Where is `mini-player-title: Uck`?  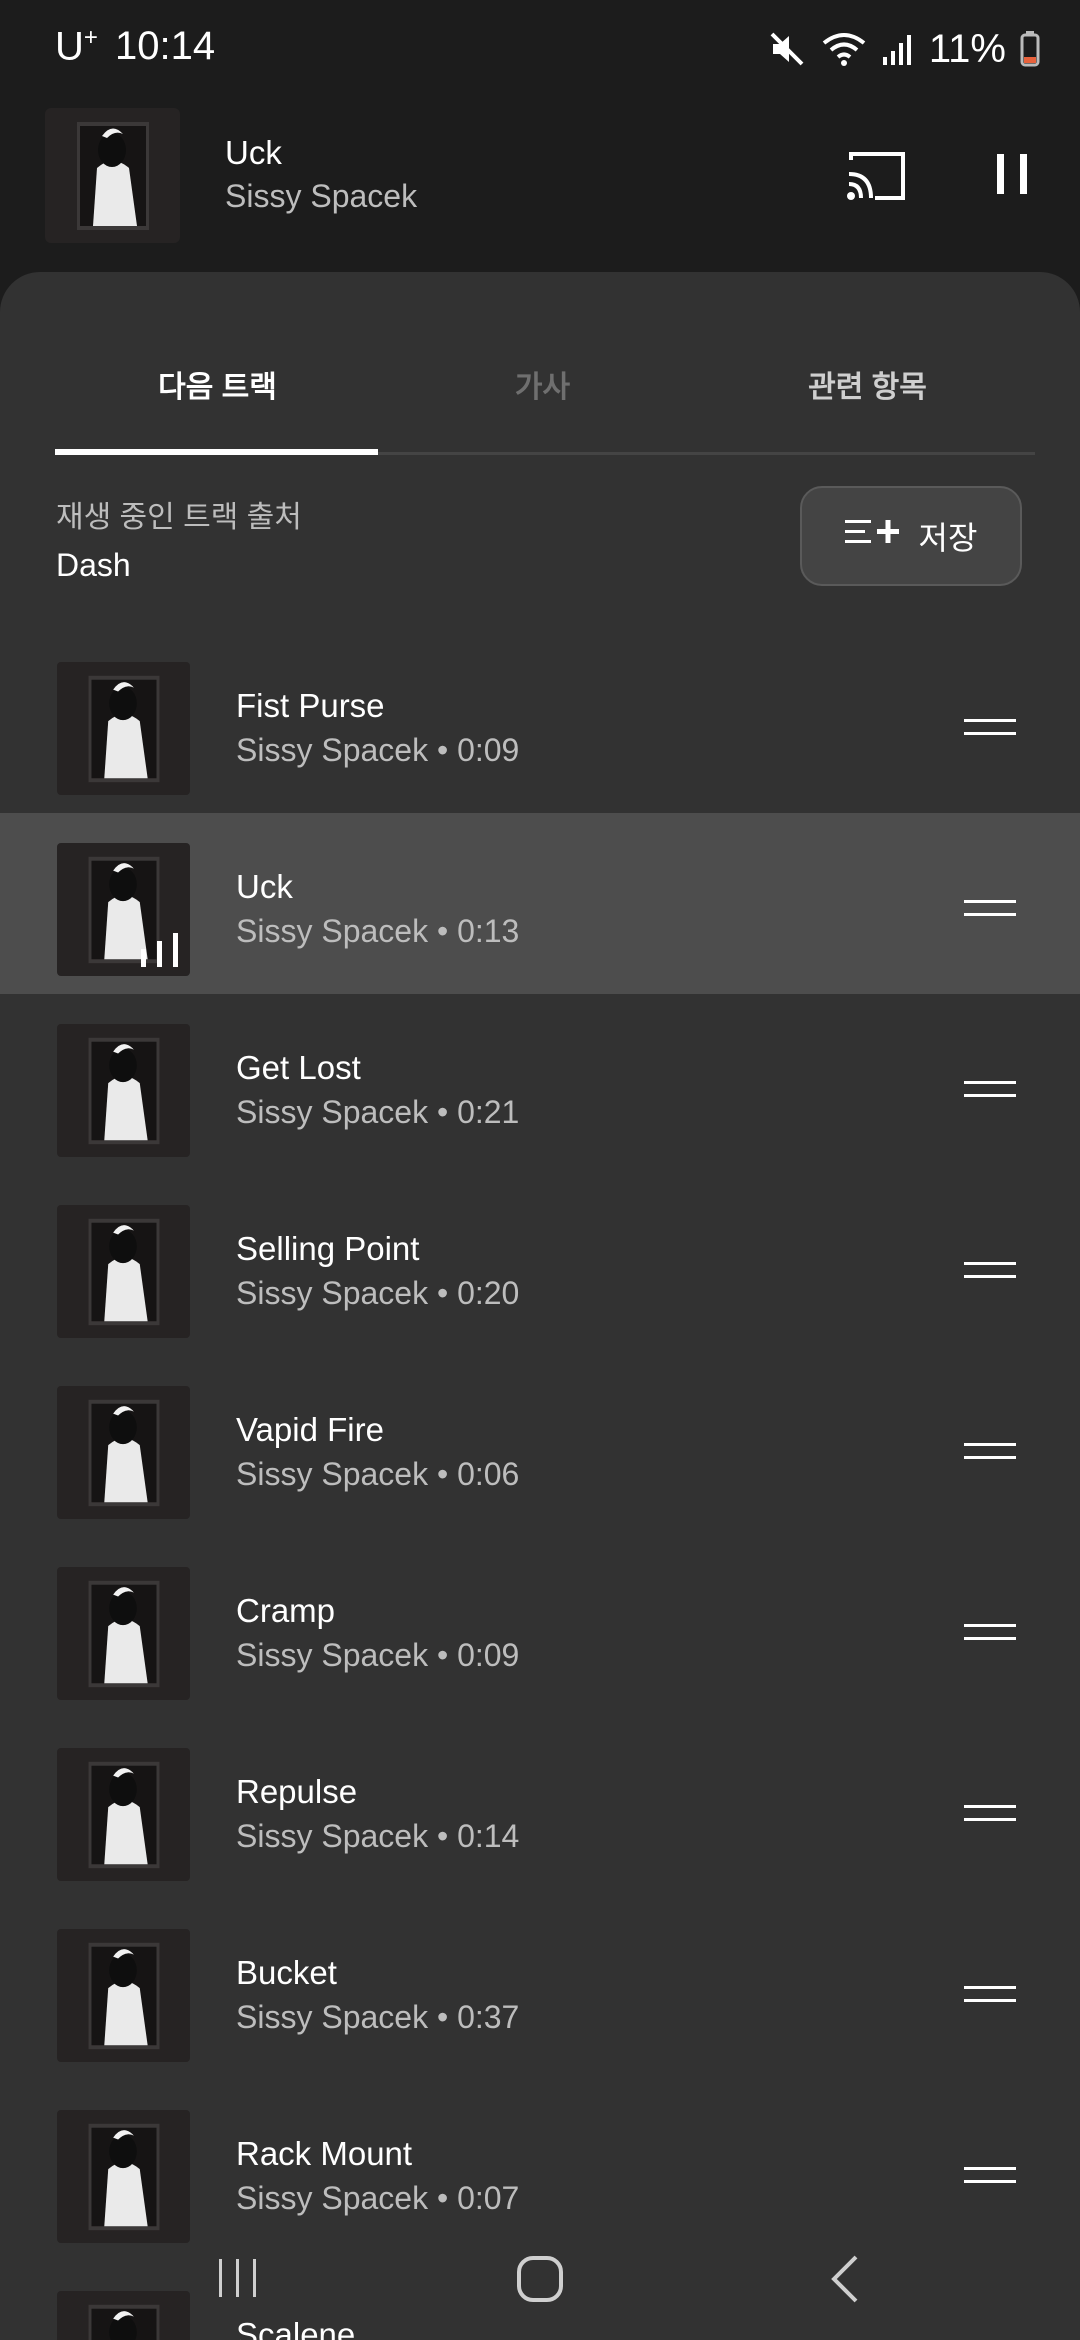 mini-player-title: Uck is located at coordinates (253, 152).